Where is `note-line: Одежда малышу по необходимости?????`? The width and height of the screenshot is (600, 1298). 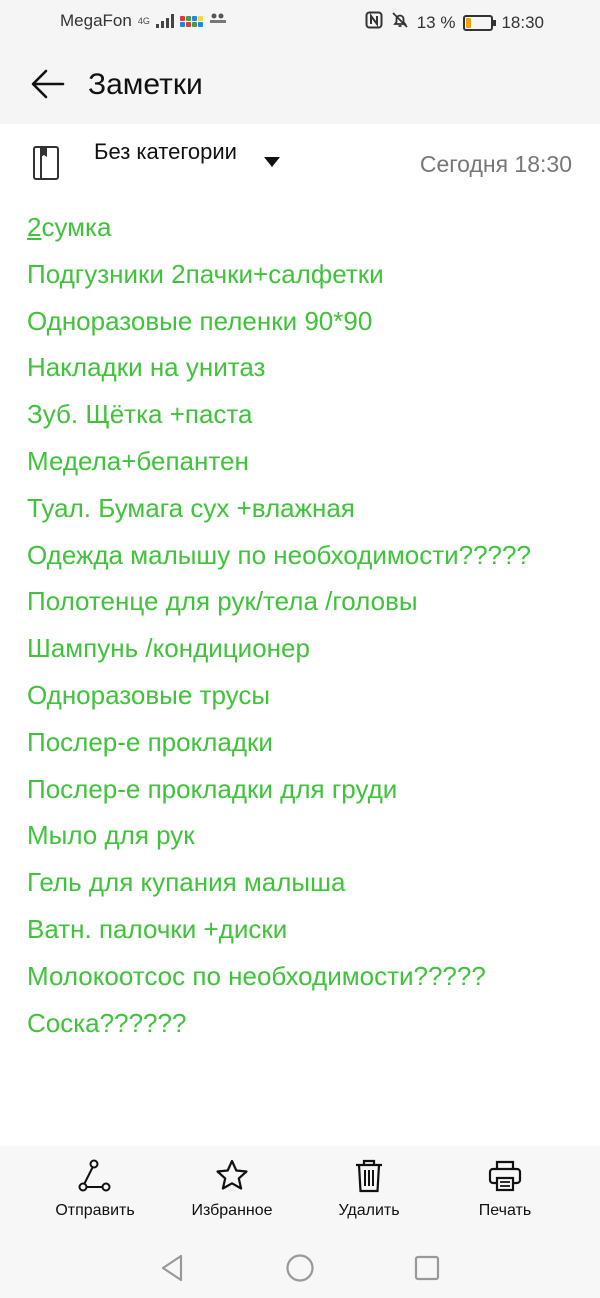
note-line: Одежда малышу по необходимости????? is located at coordinates (279, 554).